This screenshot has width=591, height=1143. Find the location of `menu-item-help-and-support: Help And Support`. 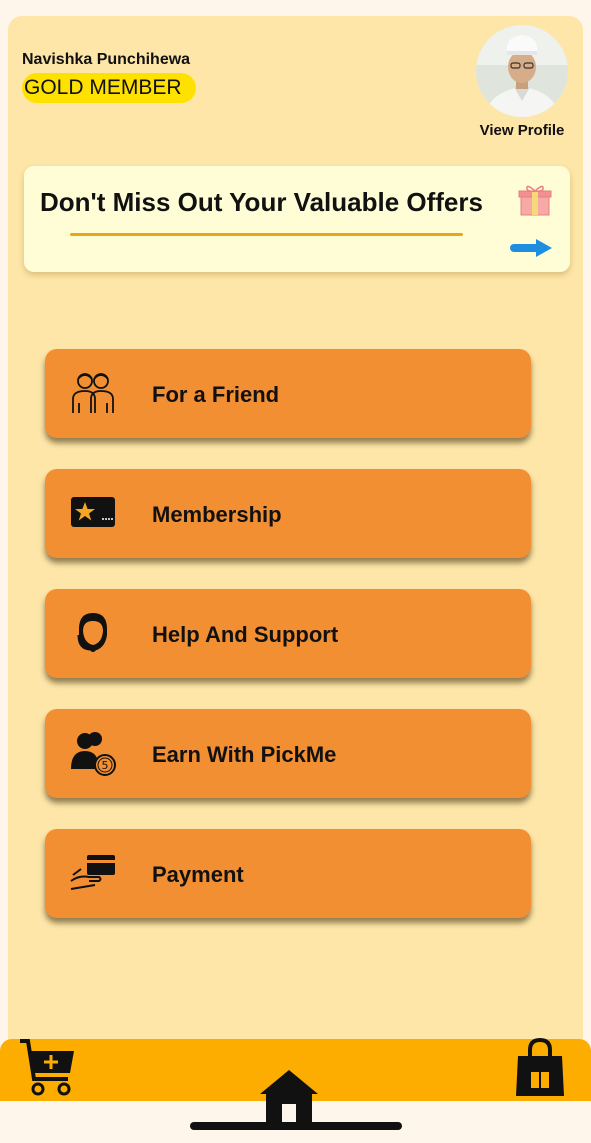

menu-item-help-and-support: Help And Support is located at coordinates (288, 633).